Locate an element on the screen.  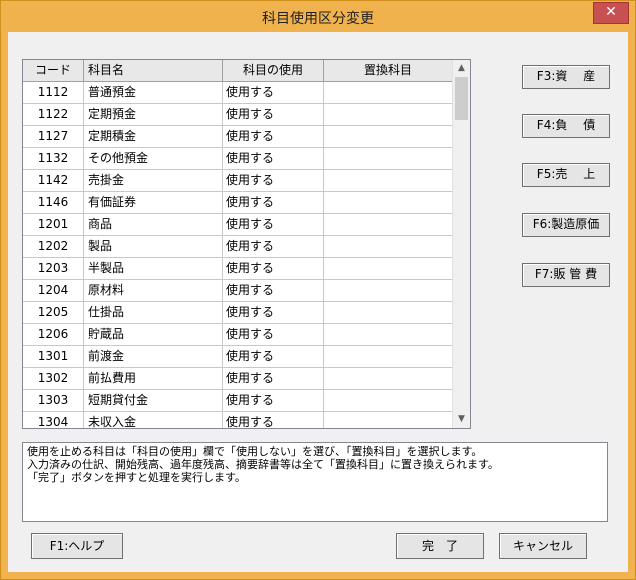
help-button: F1:ヘルプ is located at coordinates (77, 546).